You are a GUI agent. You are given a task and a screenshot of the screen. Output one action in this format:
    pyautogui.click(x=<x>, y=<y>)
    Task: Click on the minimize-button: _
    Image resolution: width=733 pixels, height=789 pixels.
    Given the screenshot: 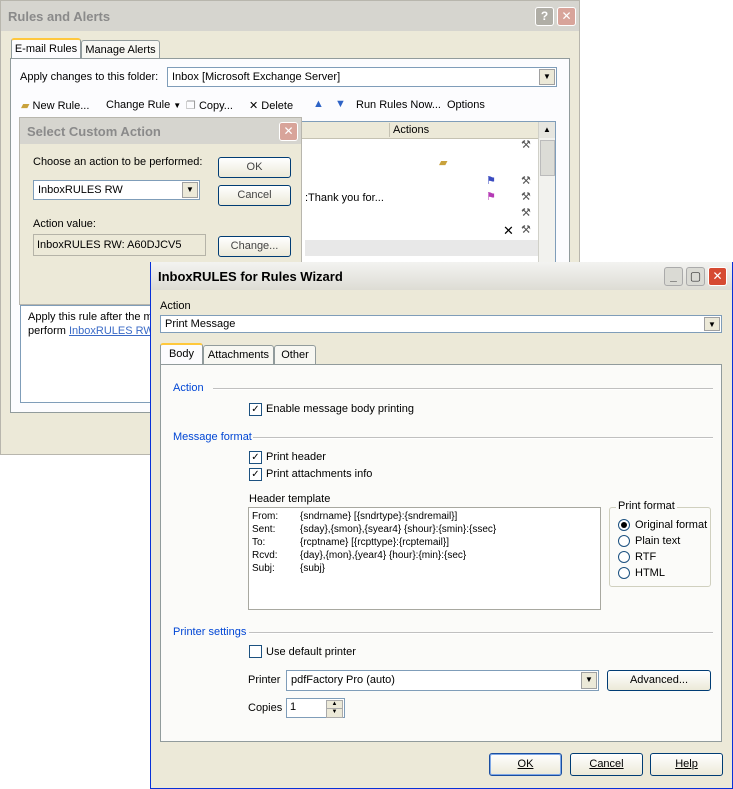 What is the action you would take?
    pyautogui.click(x=673, y=276)
    